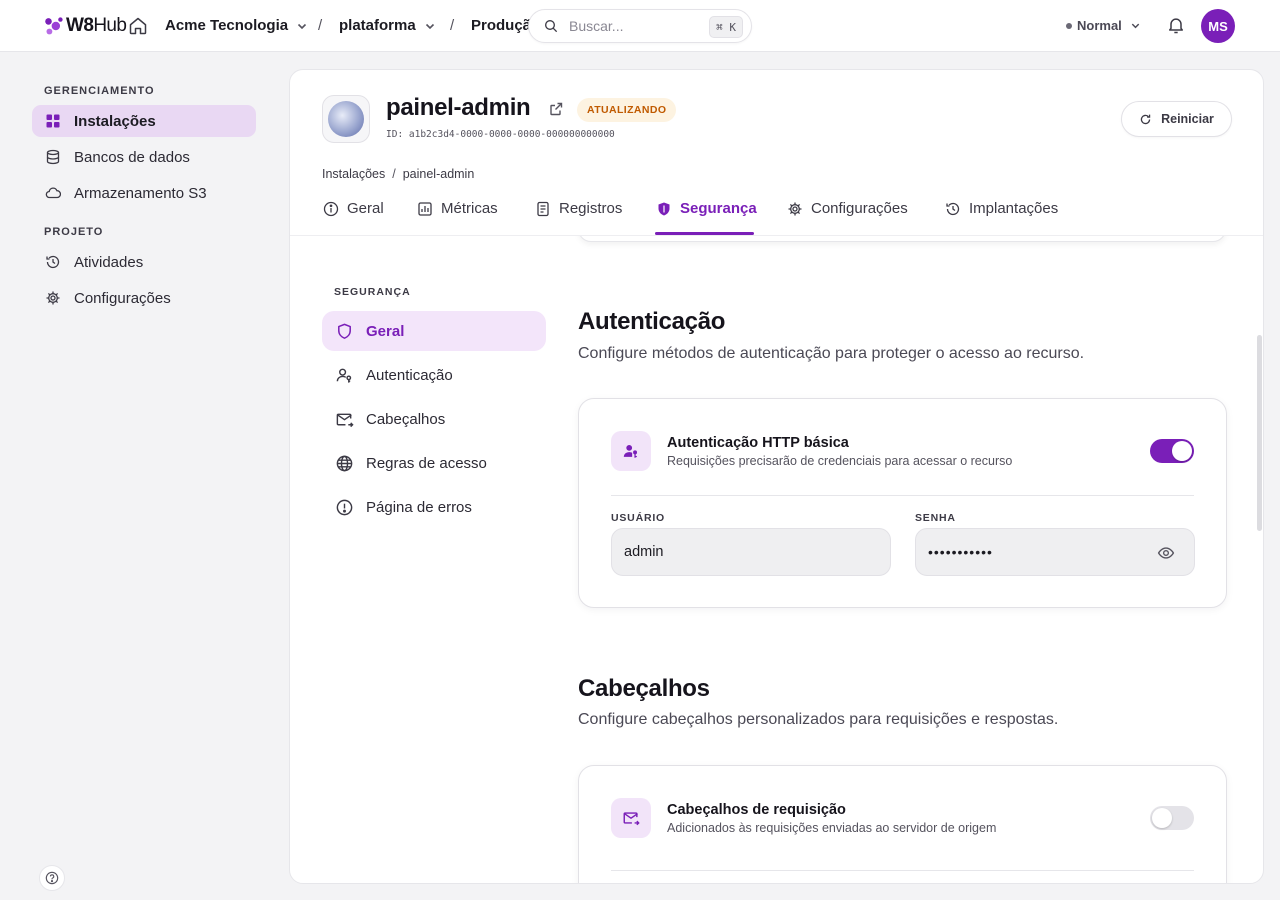 This screenshot has width=1280, height=900. What do you see at coordinates (227, 25) in the screenshot?
I see `org-name: Acme Tecnologia` at bounding box center [227, 25].